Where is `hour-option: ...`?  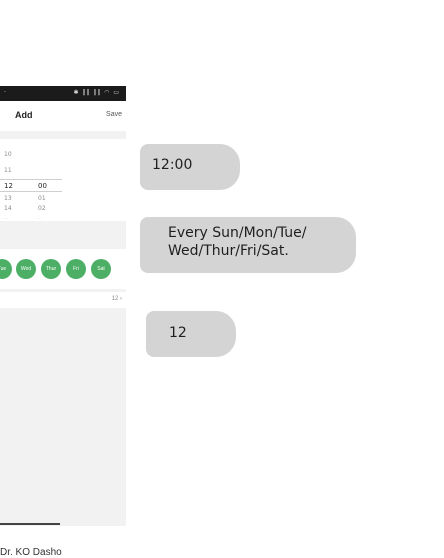 hour-option: ... is located at coordinates (6, 218).